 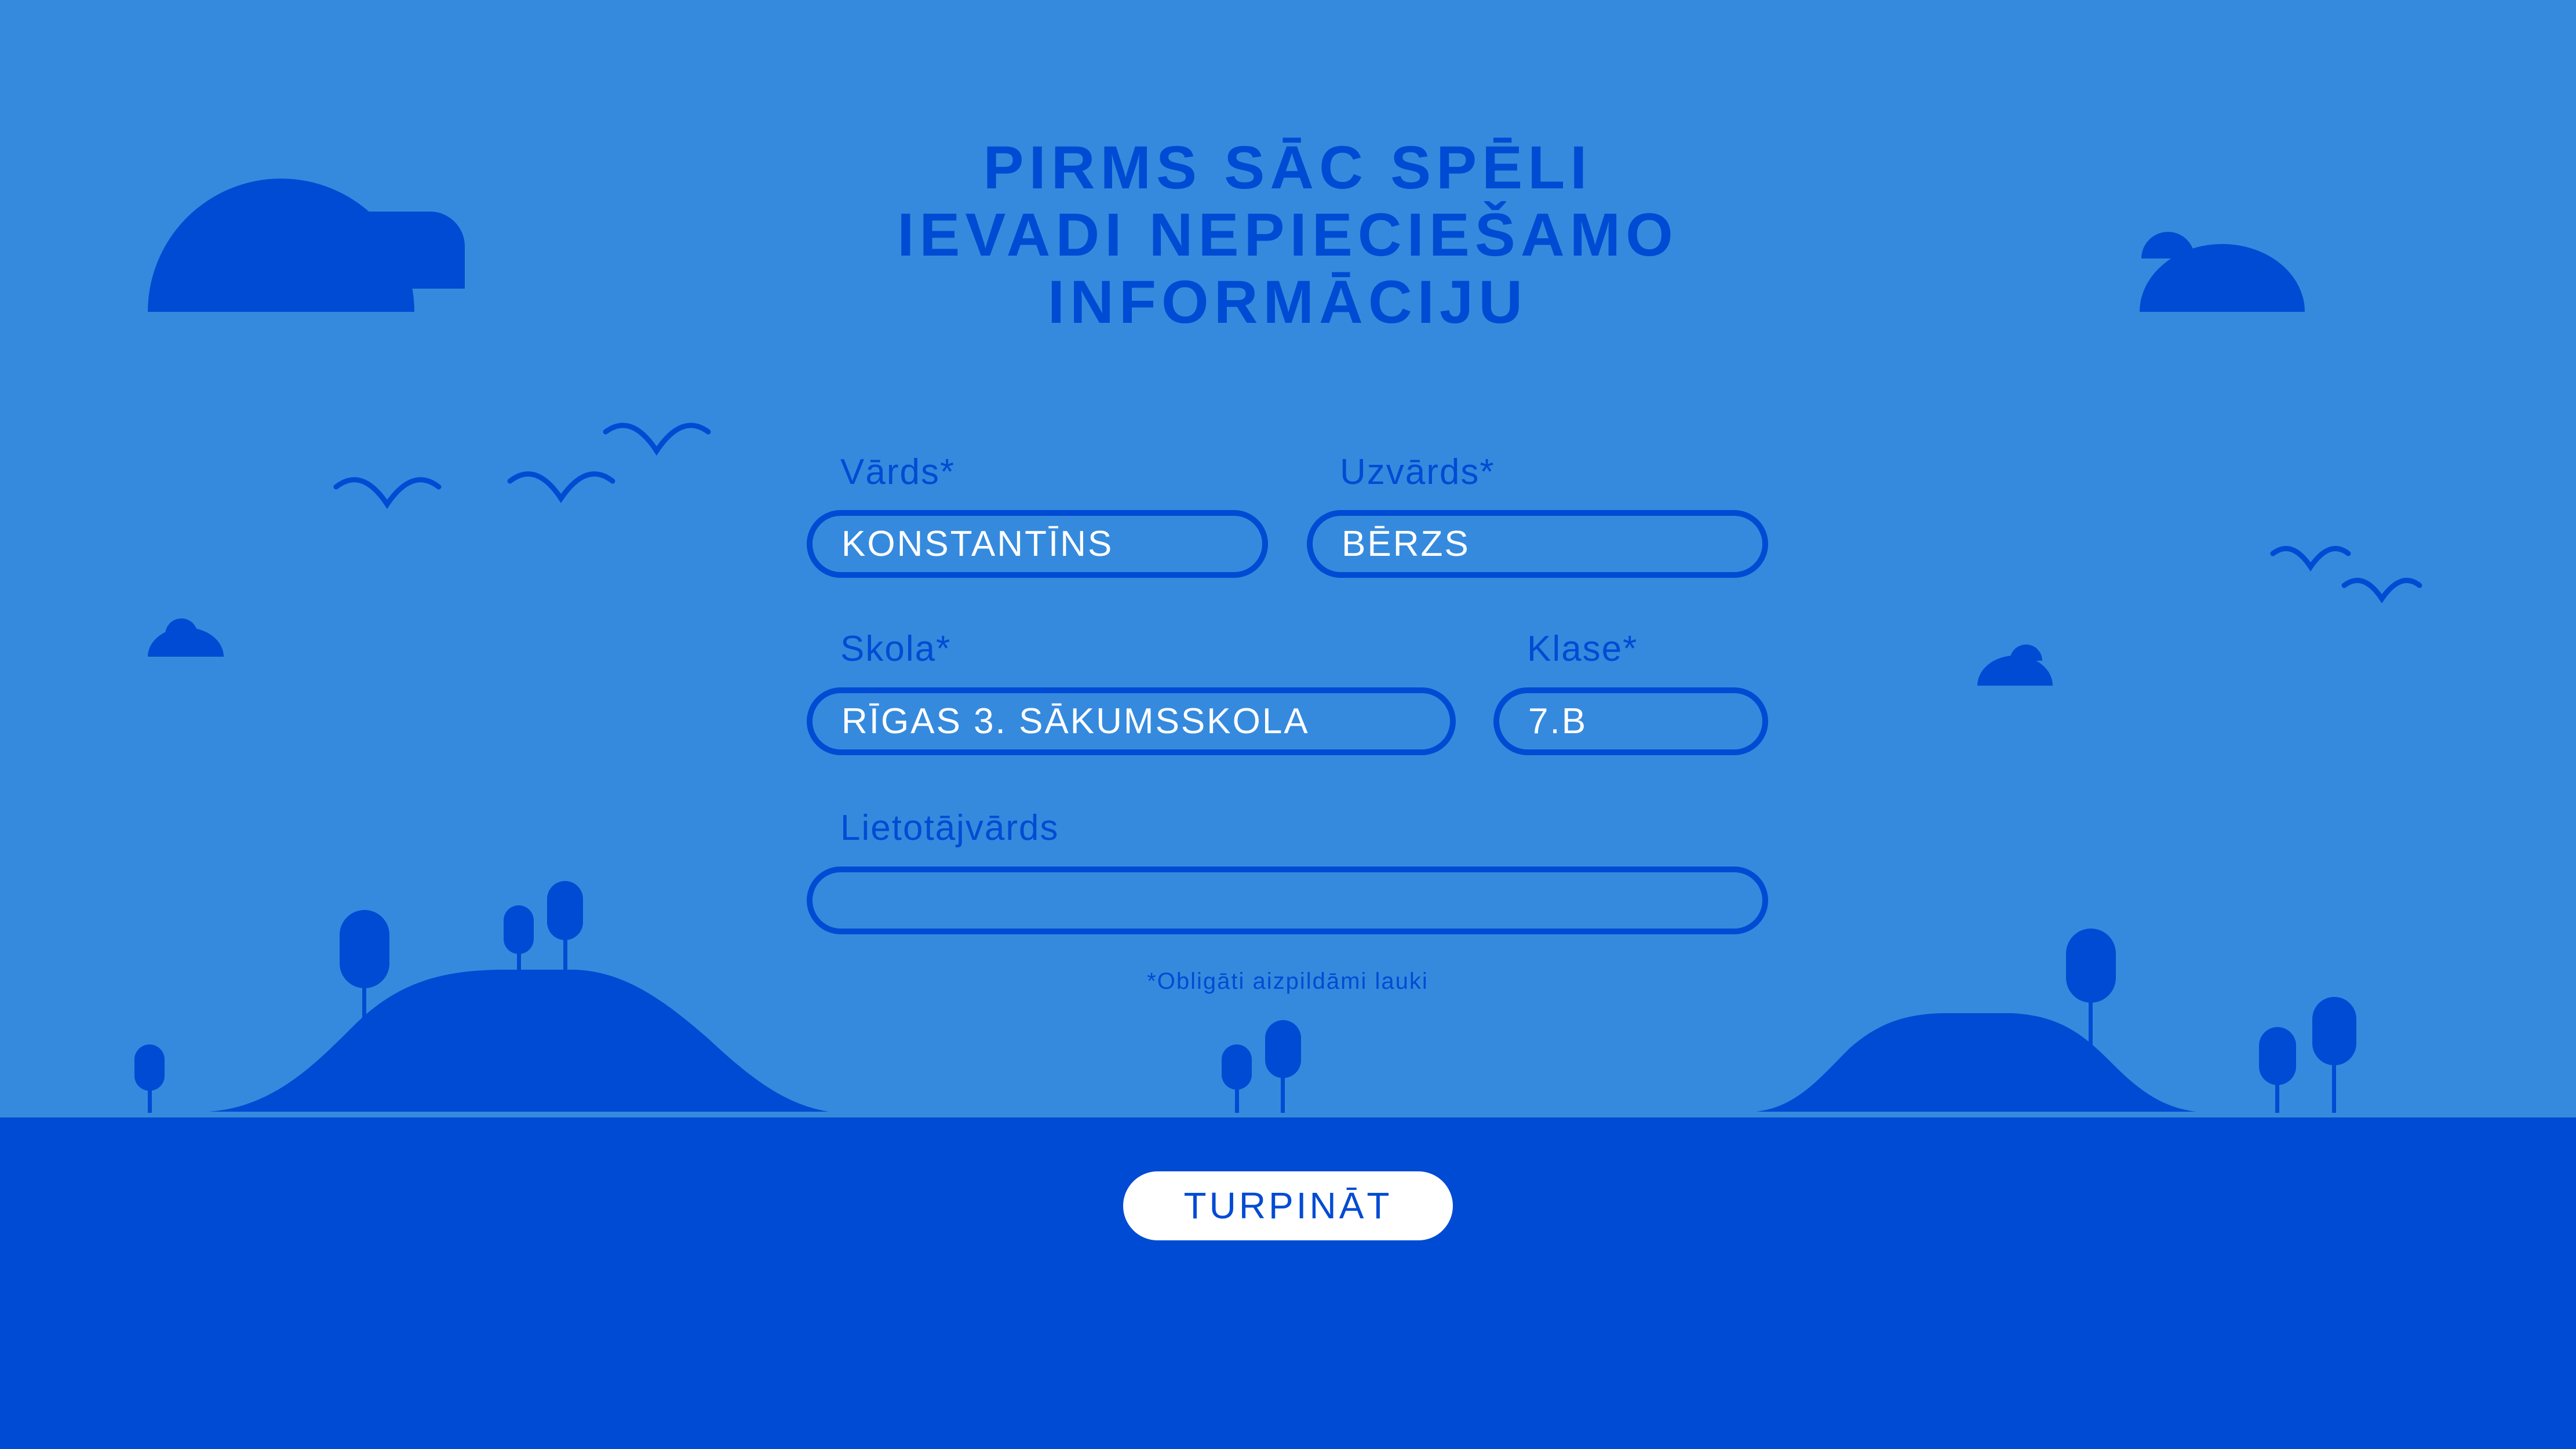 What do you see at coordinates (1288, 981) in the screenshot?
I see `required-fields-note: *Obligāti aizpildāmi lauki` at bounding box center [1288, 981].